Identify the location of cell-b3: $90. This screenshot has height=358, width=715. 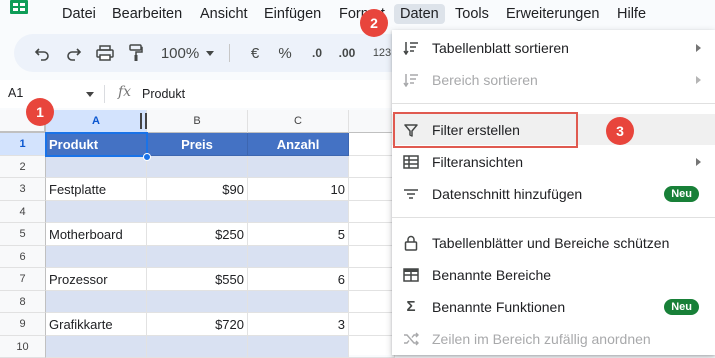
(197, 189).